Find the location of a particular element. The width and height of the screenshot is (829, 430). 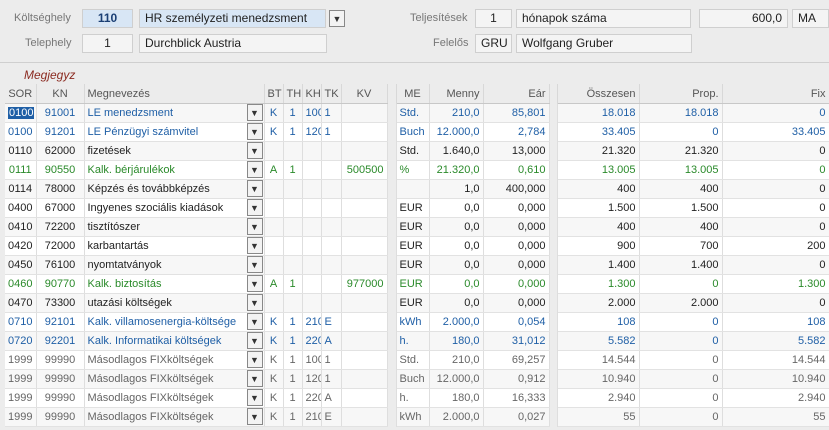

col-header-ear: Eár is located at coordinates (516, 94).